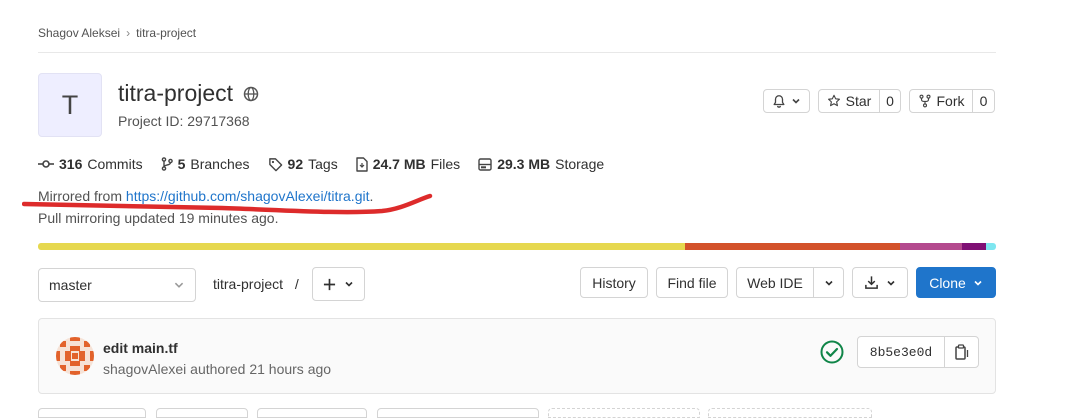  I want to click on storage-size: 29.3 MB, so click(524, 164).